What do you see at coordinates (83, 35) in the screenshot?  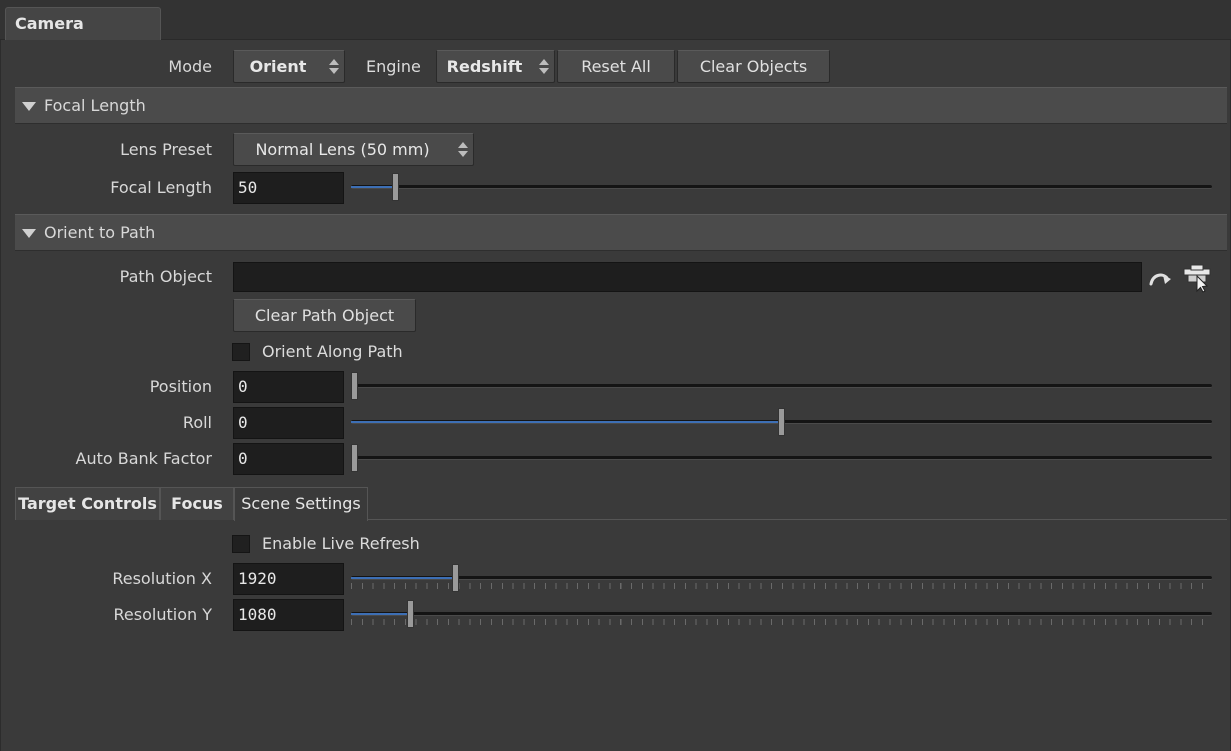 I see `tab-camera-controls: Camera Controls` at bounding box center [83, 35].